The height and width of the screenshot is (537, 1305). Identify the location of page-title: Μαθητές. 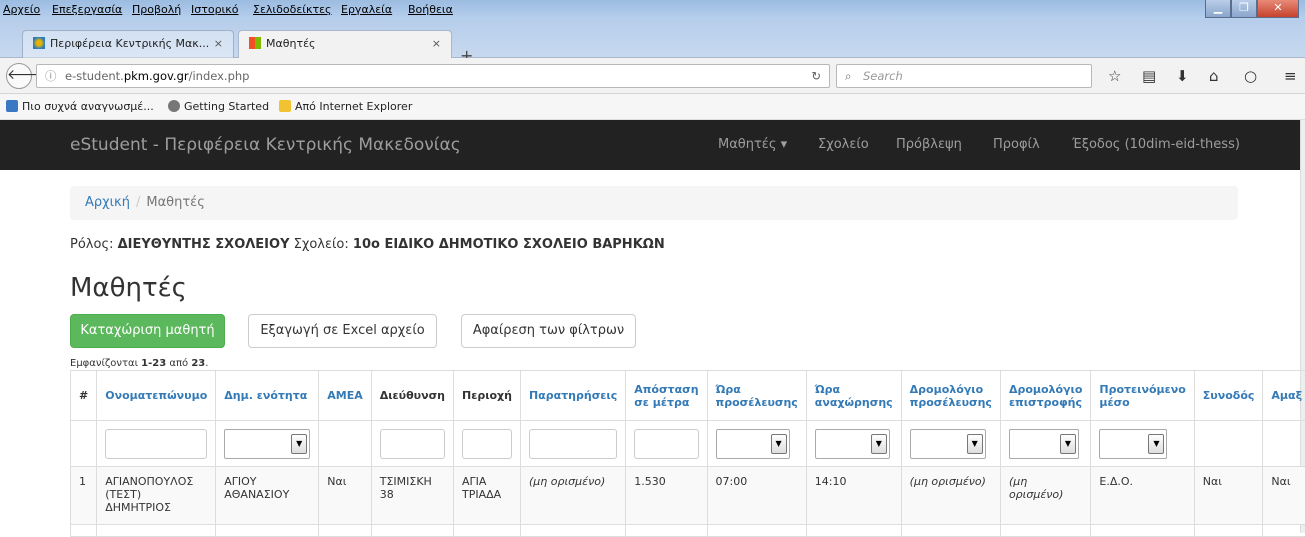
(128, 288).